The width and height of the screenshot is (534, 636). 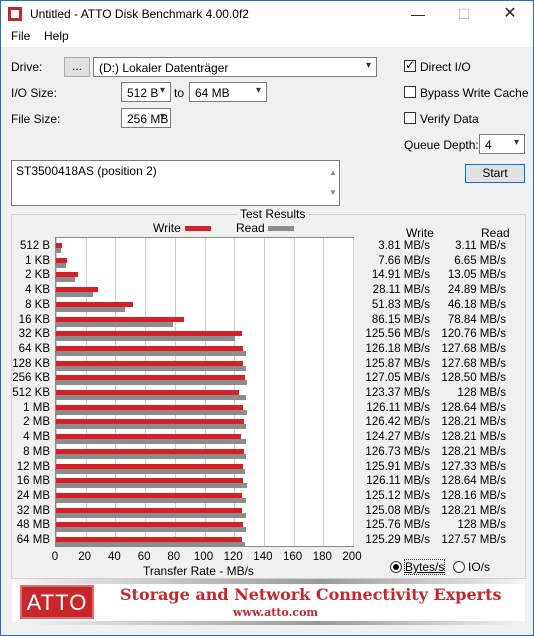 I want to click on atto-logo-text: ATTO, so click(x=57, y=602).